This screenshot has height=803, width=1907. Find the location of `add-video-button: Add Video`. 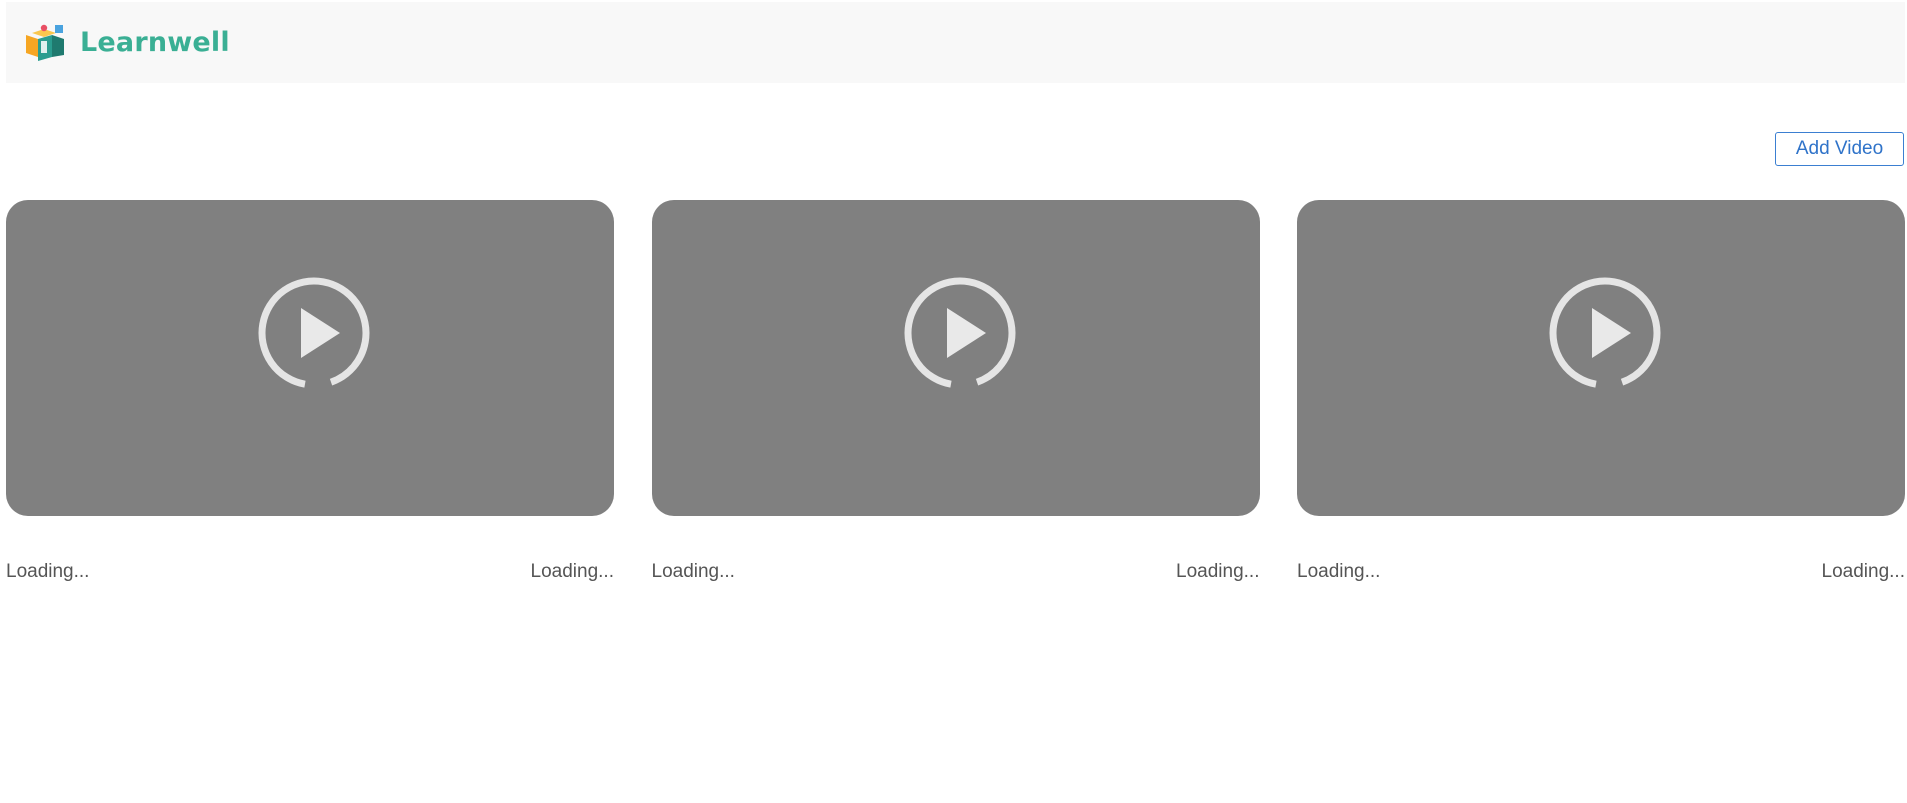

add-video-button: Add Video is located at coordinates (1839, 149).